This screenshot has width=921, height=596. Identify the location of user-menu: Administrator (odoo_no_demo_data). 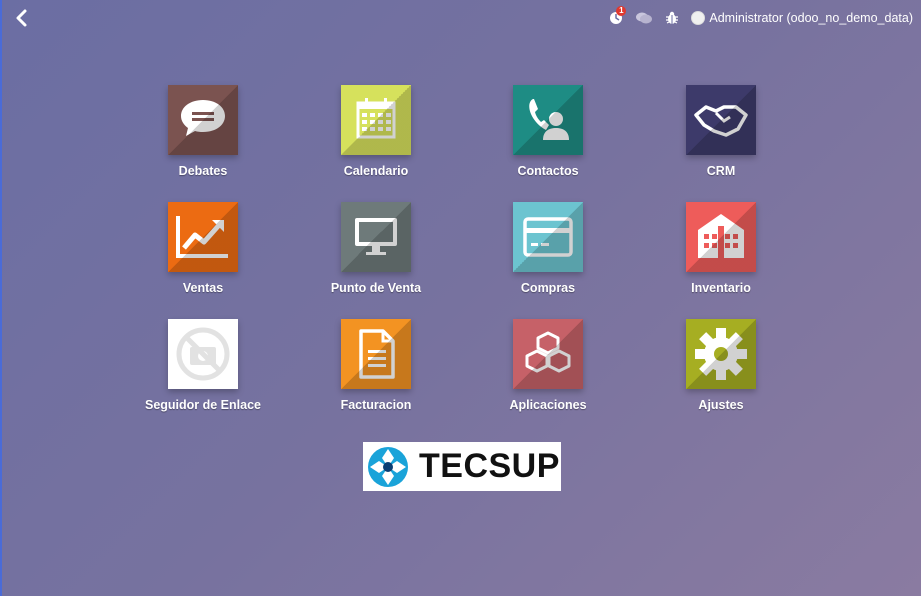
(802, 18).